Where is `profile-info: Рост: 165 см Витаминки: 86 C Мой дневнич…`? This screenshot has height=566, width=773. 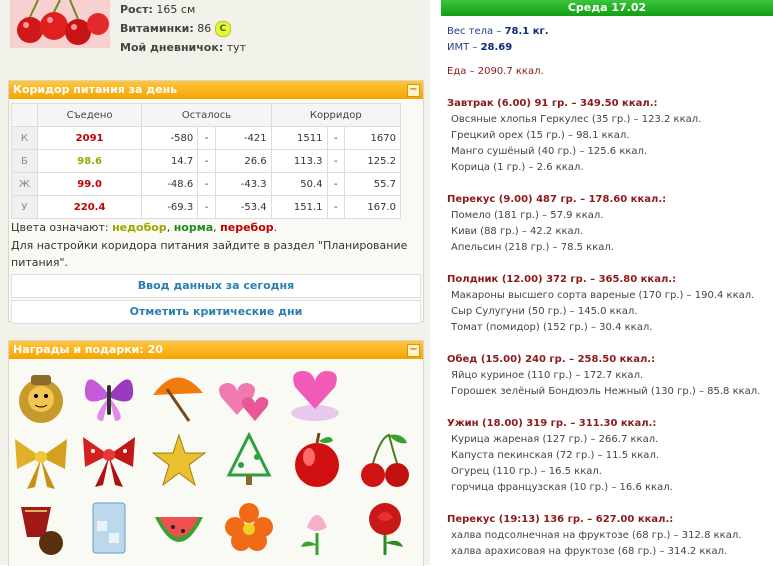 profile-info: Рост: 165 см Витаминки: 86 C Мой дневнич… is located at coordinates (183, 28).